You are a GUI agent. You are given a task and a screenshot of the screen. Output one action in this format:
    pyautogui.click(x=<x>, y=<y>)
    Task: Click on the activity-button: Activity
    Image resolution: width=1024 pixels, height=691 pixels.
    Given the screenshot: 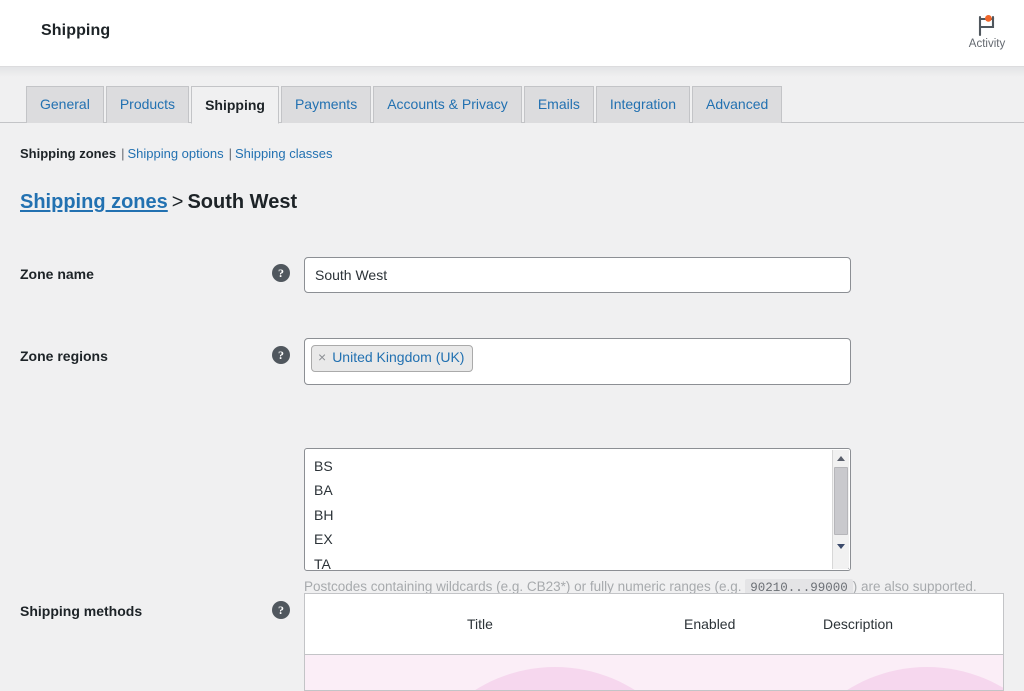 What is the action you would take?
    pyautogui.click(x=987, y=33)
    